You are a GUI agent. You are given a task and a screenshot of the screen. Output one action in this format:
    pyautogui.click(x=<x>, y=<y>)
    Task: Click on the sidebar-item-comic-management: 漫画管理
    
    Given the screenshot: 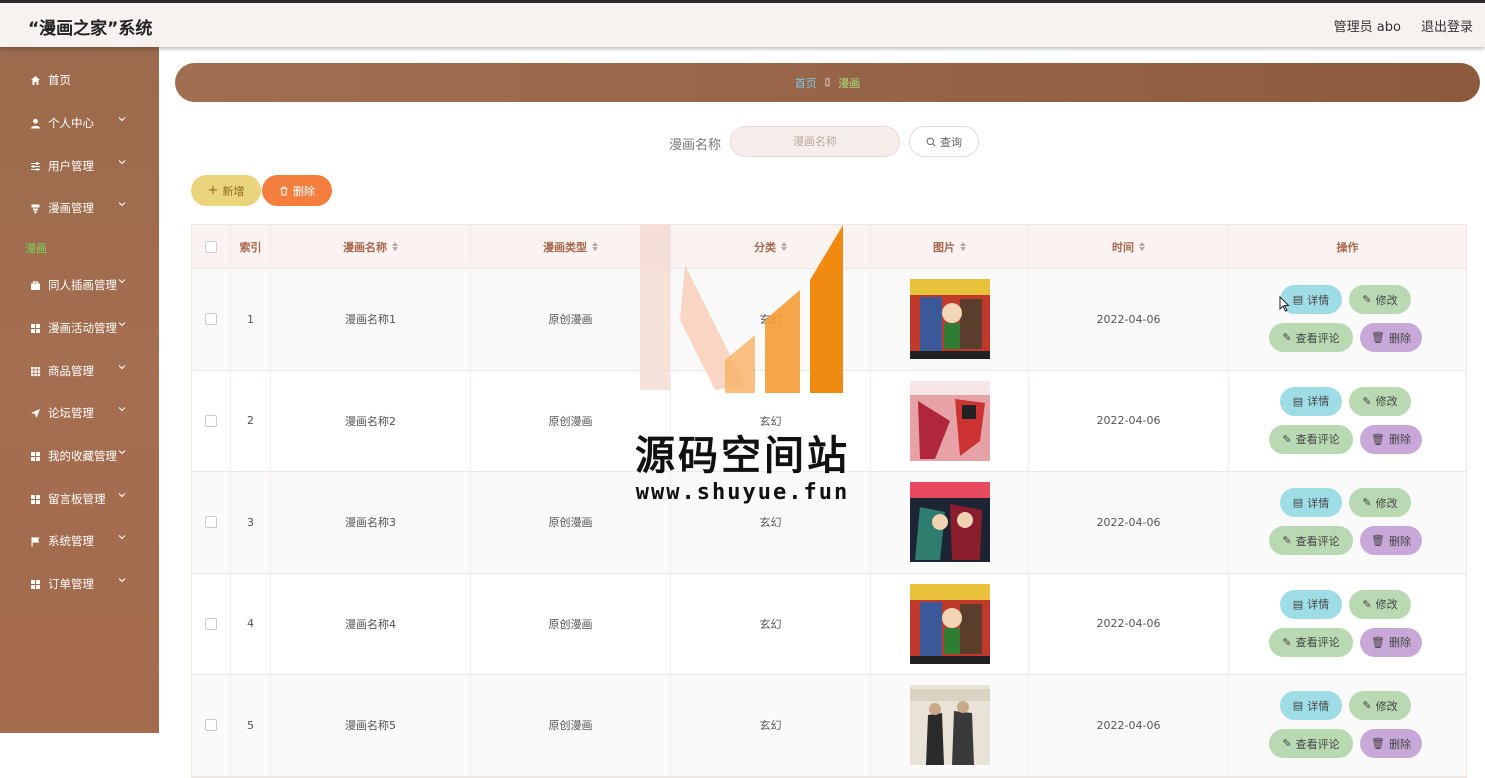 What is the action you would take?
    pyautogui.click(x=79, y=208)
    